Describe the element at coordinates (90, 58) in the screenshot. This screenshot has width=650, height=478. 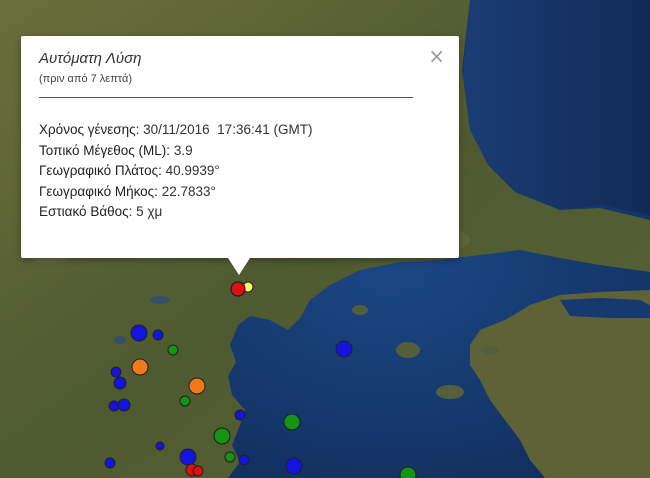
I see `popup-title: Αυτόματη Λύση` at that location.